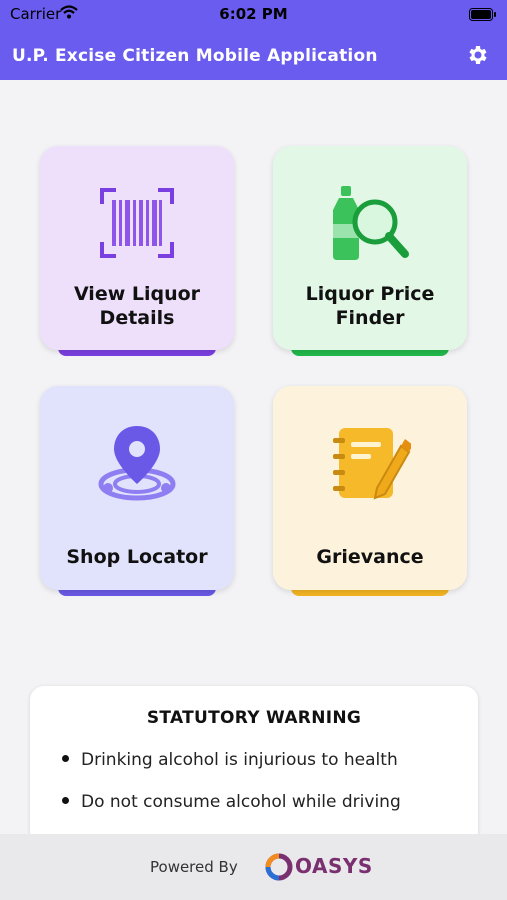 Image resolution: width=507 pixels, height=900 pixels. What do you see at coordinates (372, 464) in the screenshot?
I see `notepad-pencil-icon` at bounding box center [372, 464].